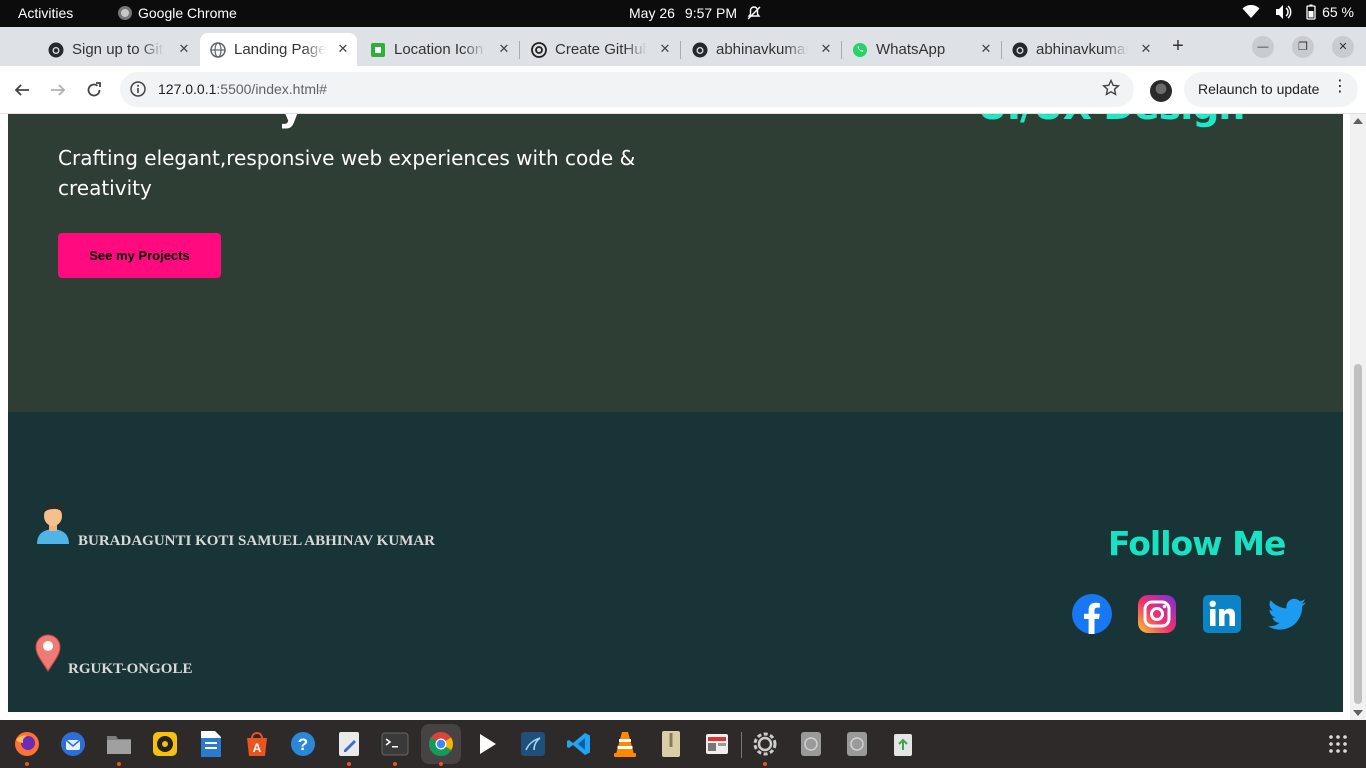 This screenshot has height=768, width=1366. I want to click on reload-button, so click(94, 90).